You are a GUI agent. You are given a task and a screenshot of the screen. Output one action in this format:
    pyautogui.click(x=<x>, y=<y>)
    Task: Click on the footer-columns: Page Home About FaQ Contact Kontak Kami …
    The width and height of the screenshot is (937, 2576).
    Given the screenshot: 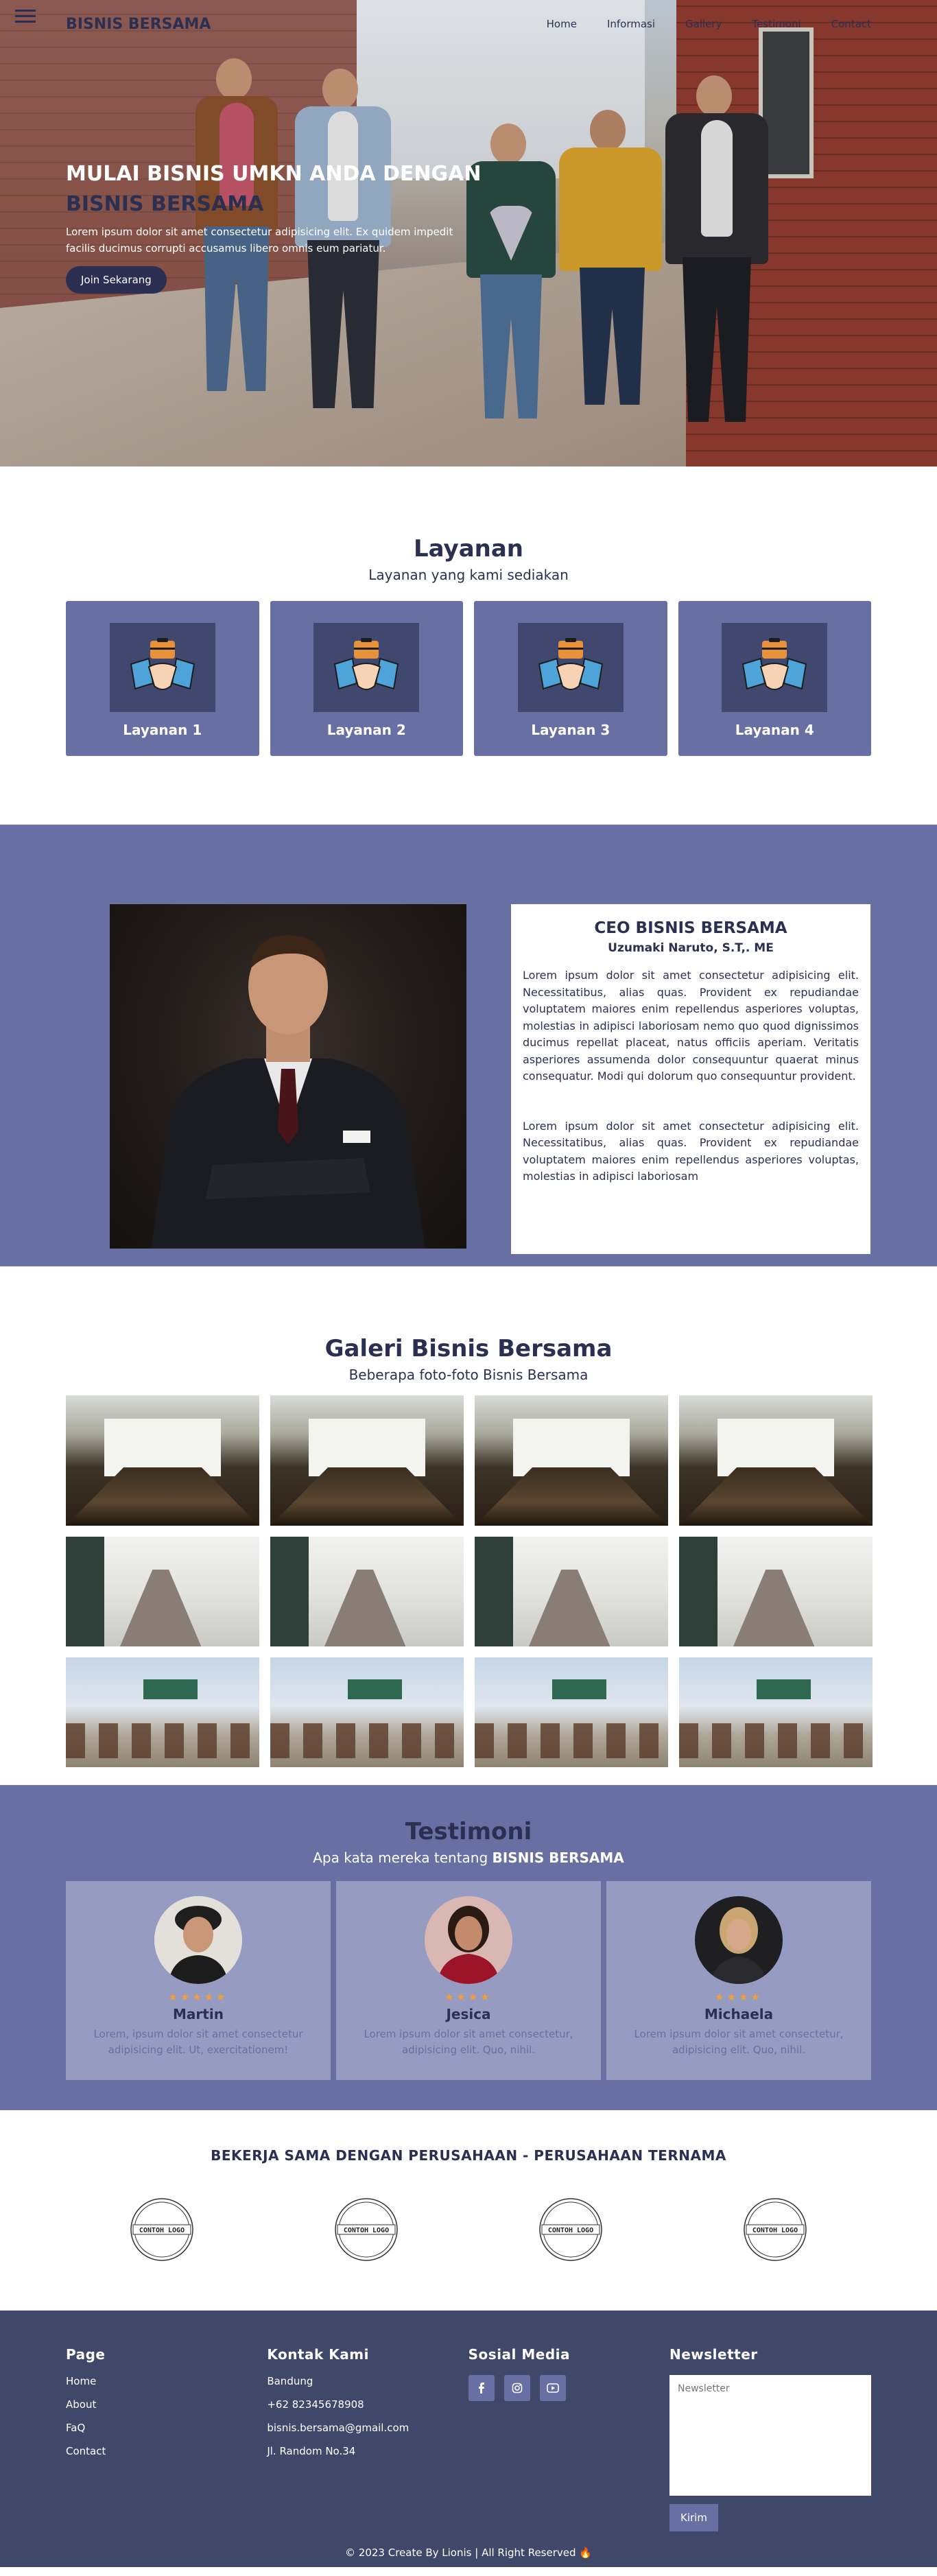 What is the action you would take?
    pyautogui.click(x=468, y=2438)
    